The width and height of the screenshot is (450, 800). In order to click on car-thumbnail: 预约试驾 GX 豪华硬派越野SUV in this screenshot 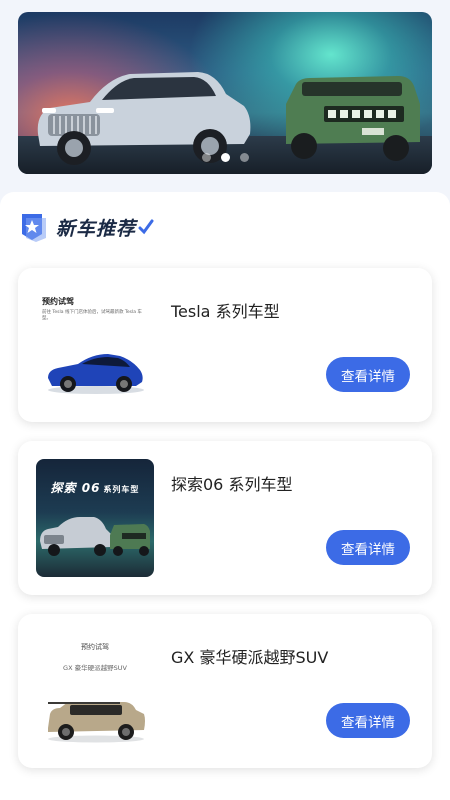, I will do `click(95, 691)`.